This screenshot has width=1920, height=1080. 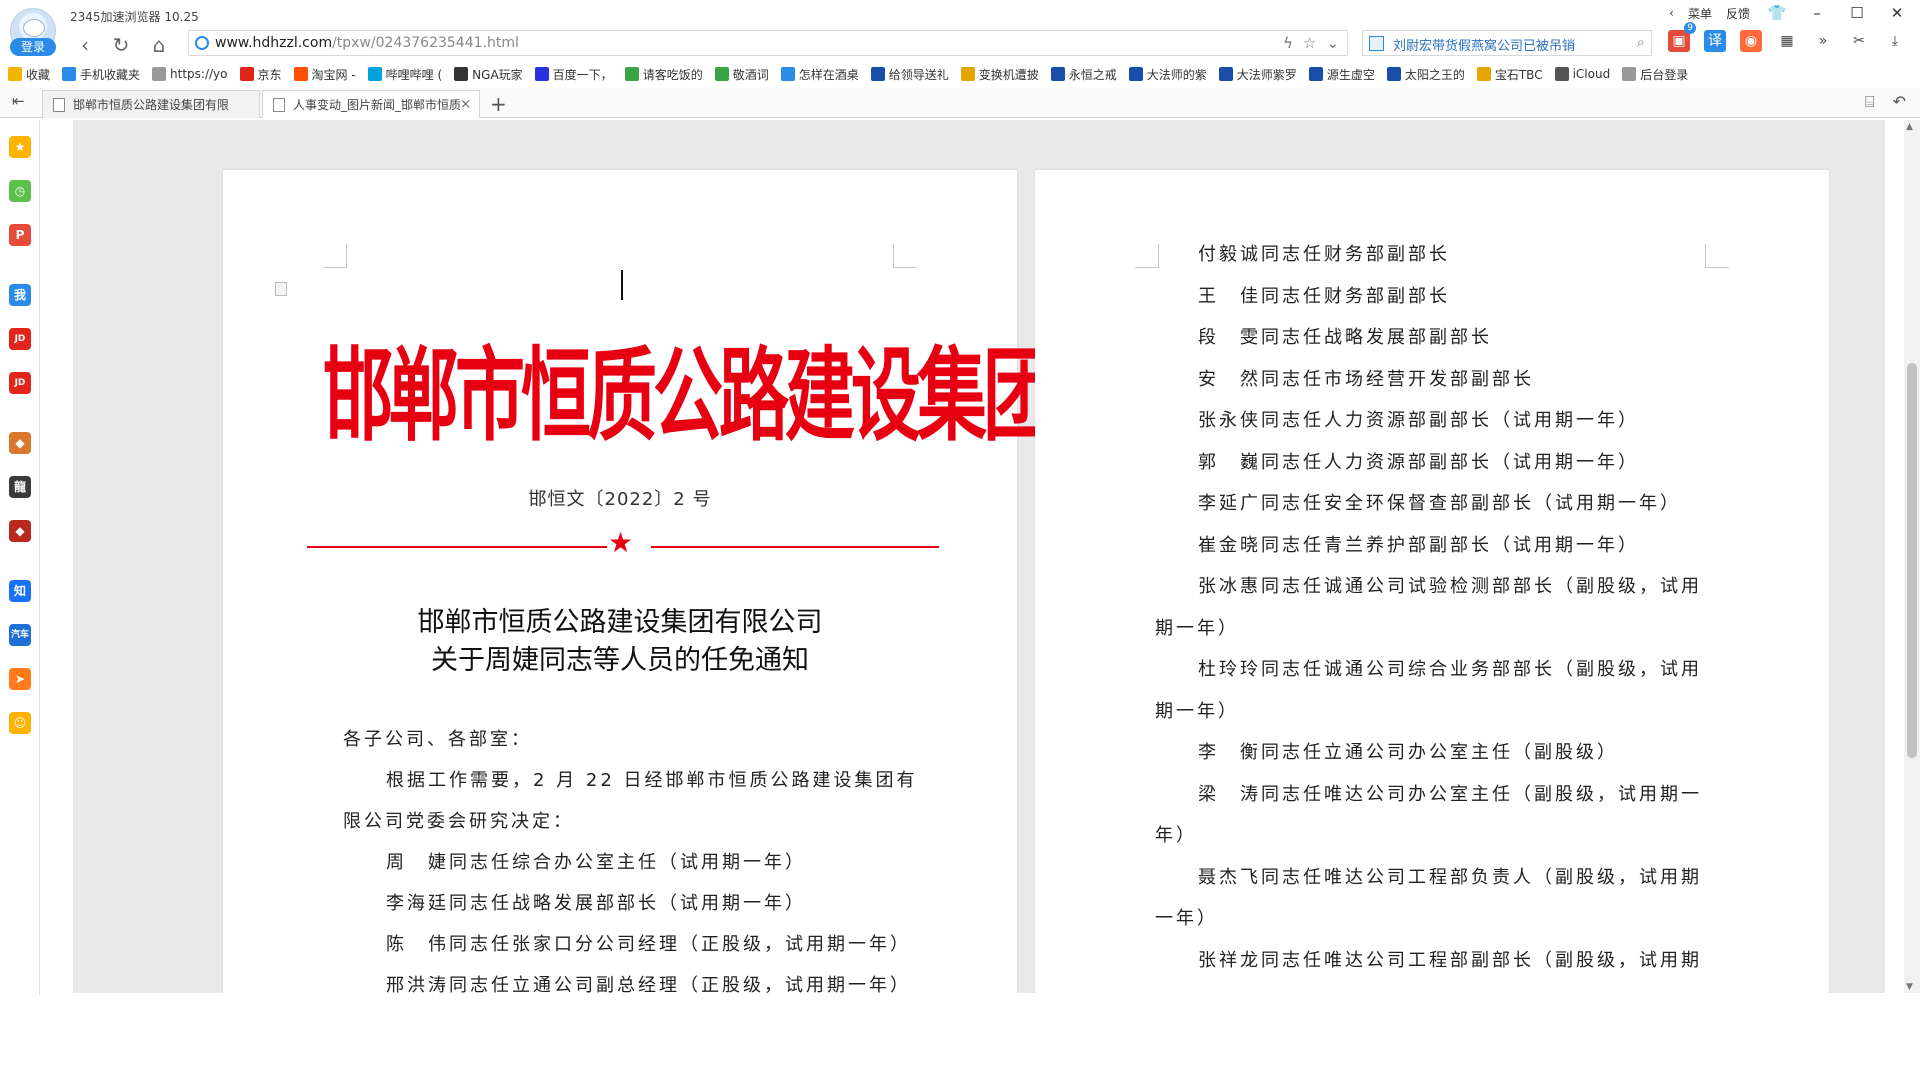 I want to click on page-corner-mark, so click(x=1717, y=256).